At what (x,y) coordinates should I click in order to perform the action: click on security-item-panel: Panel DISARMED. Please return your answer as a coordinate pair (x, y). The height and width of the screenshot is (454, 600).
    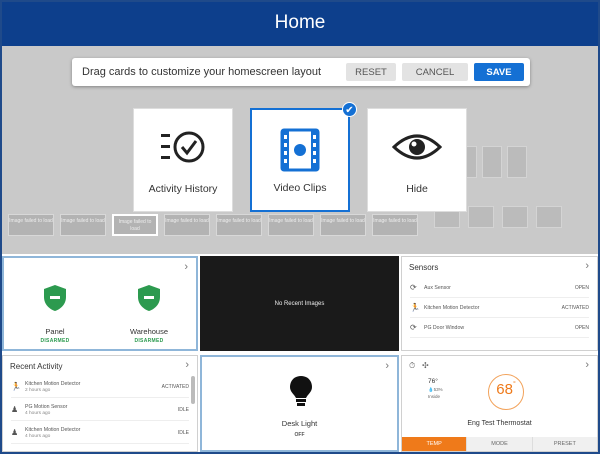
    Looking at the image, I should click on (55, 314).